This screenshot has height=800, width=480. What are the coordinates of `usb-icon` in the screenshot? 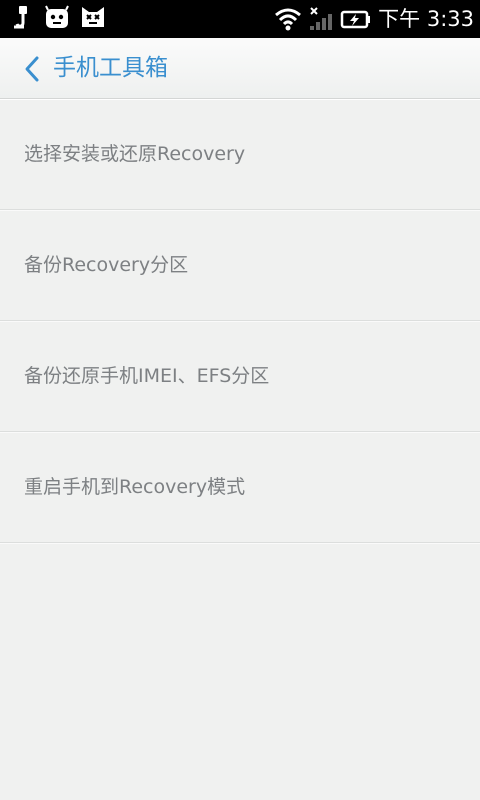 It's located at (23, 18).